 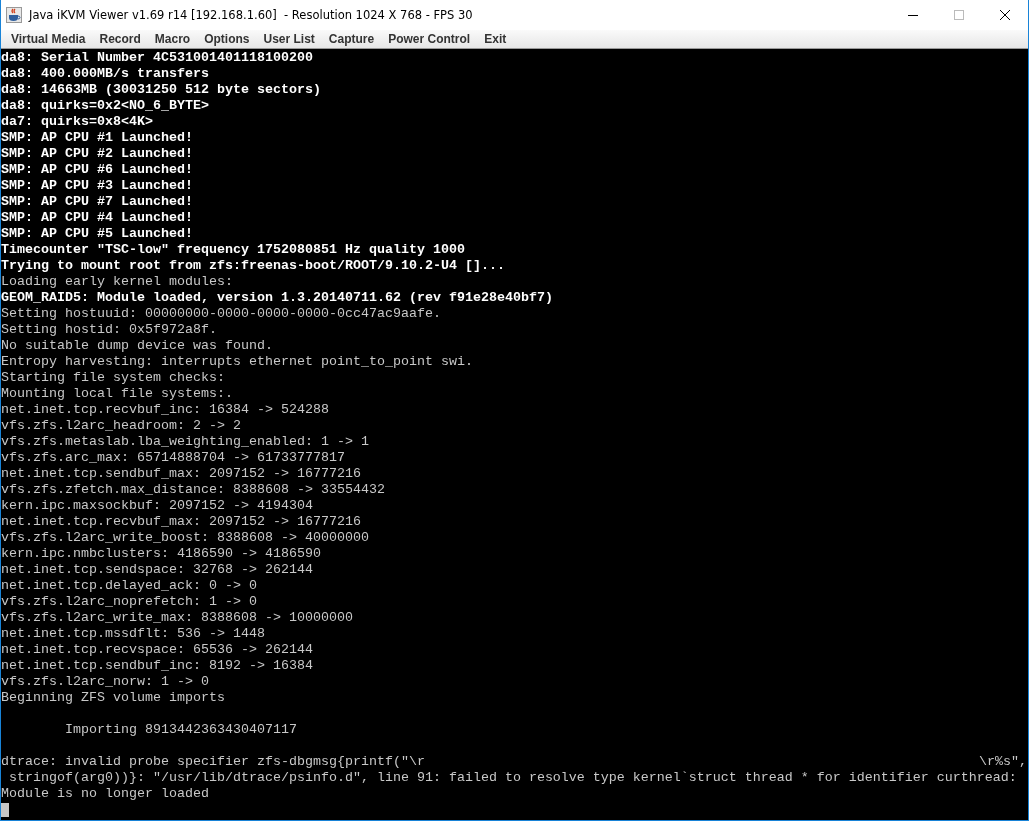 What do you see at coordinates (351, 39) in the screenshot?
I see `menu-item: Capture` at bounding box center [351, 39].